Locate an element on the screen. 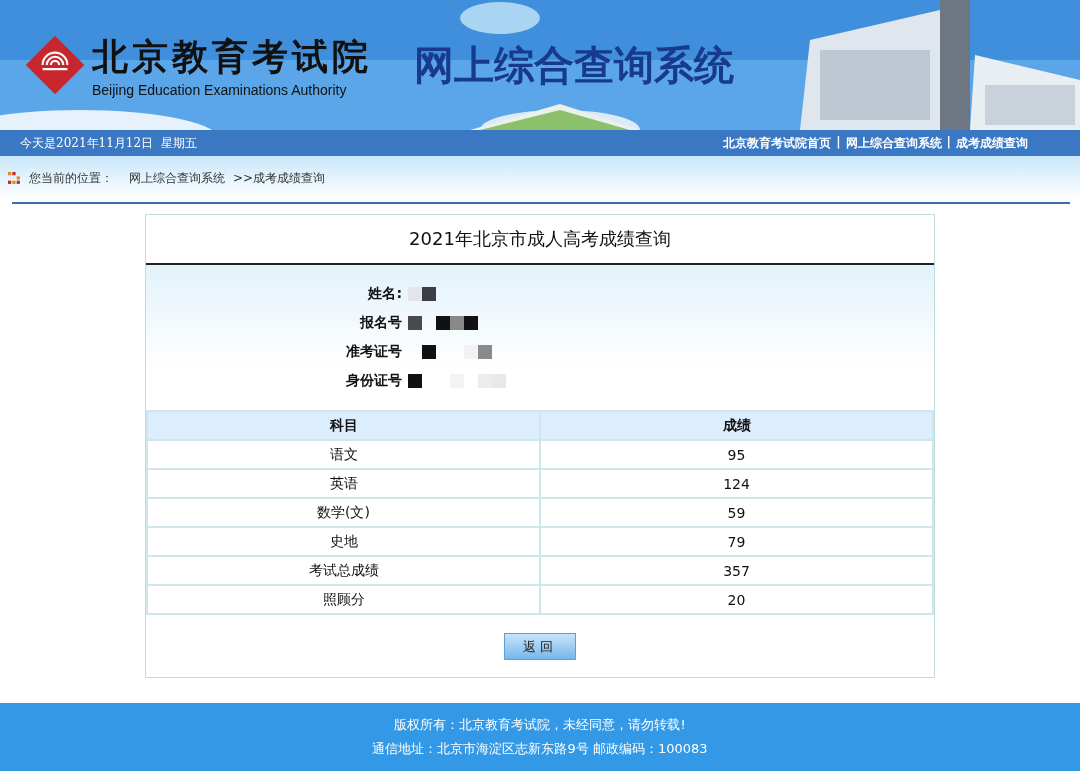  table-cell: 59 is located at coordinates (736, 512).